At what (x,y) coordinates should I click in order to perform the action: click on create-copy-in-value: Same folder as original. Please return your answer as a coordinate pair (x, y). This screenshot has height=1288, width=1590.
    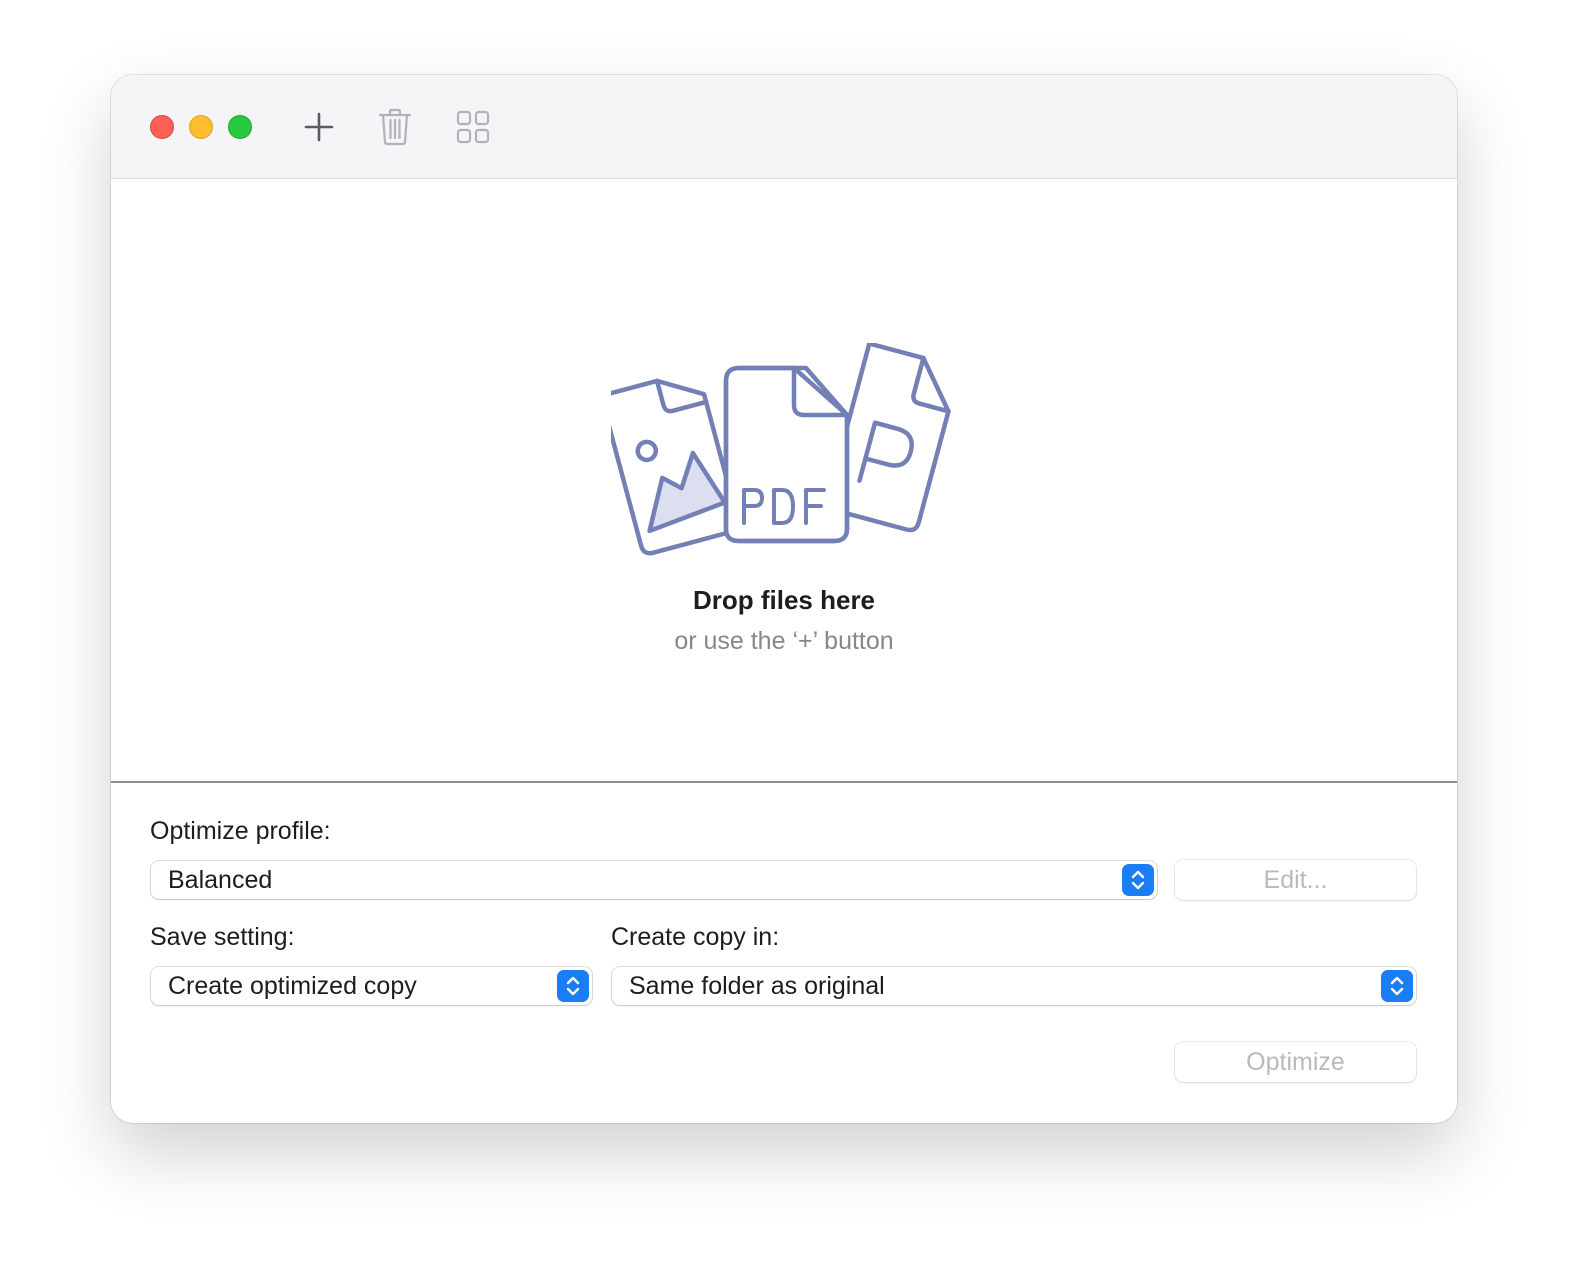
    Looking at the image, I should click on (757, 986).